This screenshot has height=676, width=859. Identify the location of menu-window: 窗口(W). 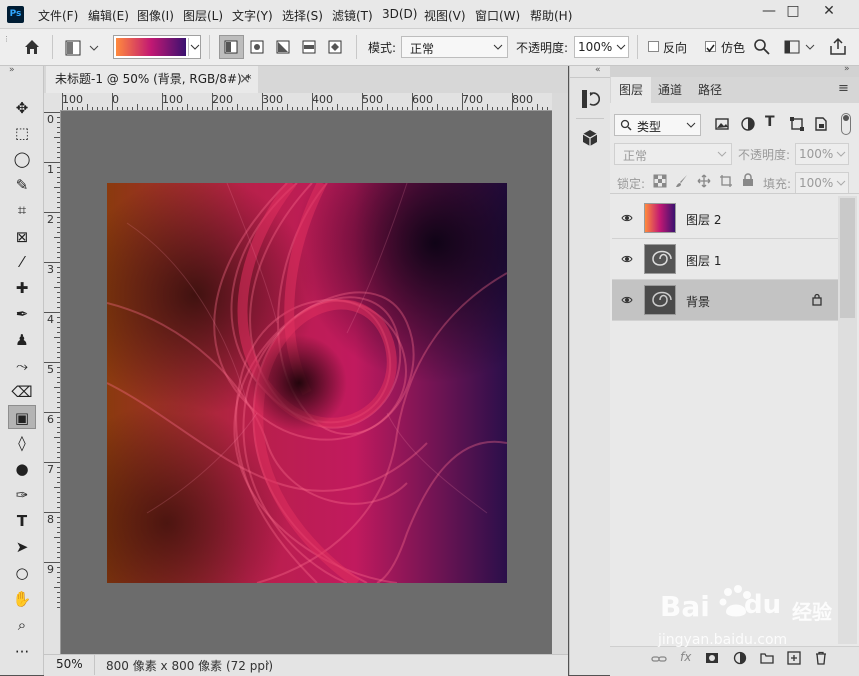
(497, 15).